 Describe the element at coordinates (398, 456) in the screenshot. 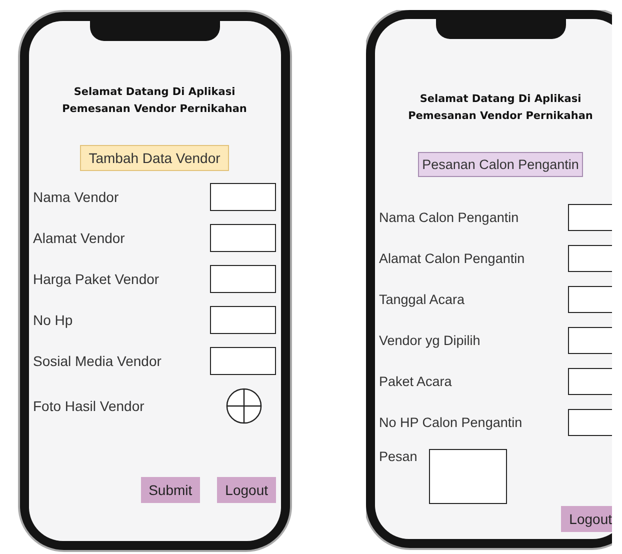

I see `field-label: Pesan` at that location.